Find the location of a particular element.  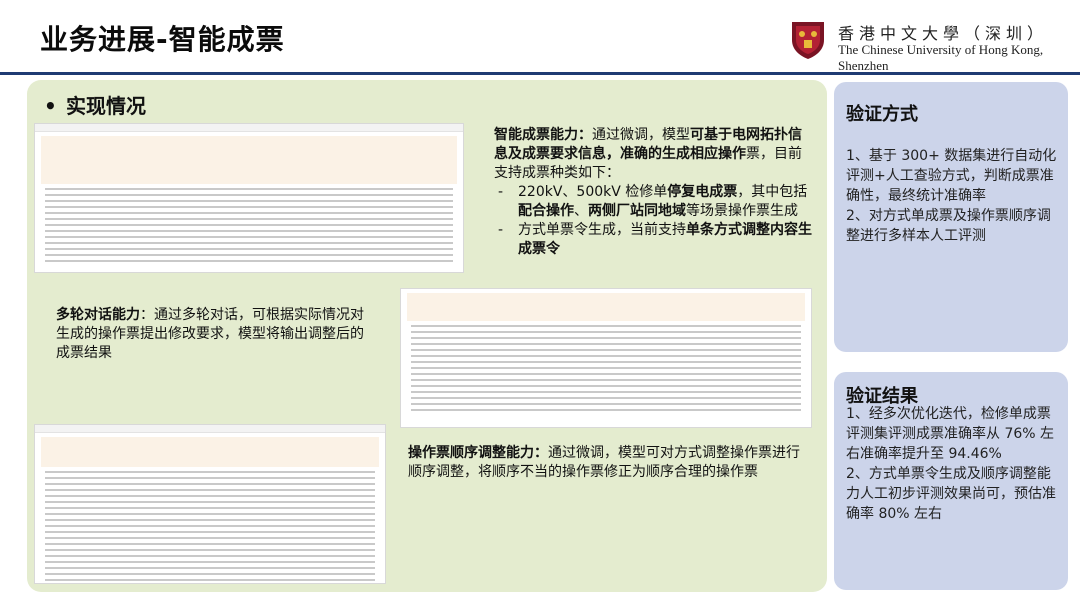

ability-item: 方式单票令生成，当前支持单条方式调整内容生成票令 is located at coordinates (653, 240).